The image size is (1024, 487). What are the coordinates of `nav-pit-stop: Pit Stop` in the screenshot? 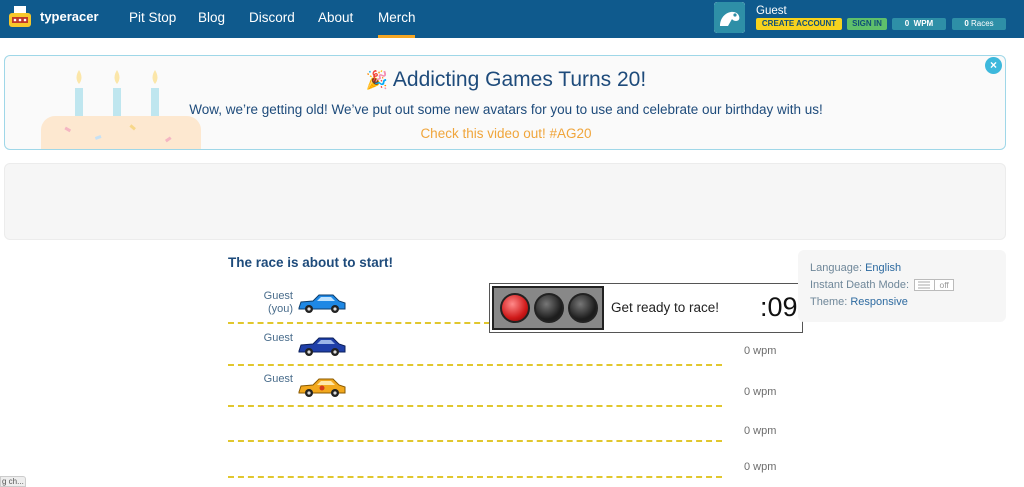 It's located at (152, 17).